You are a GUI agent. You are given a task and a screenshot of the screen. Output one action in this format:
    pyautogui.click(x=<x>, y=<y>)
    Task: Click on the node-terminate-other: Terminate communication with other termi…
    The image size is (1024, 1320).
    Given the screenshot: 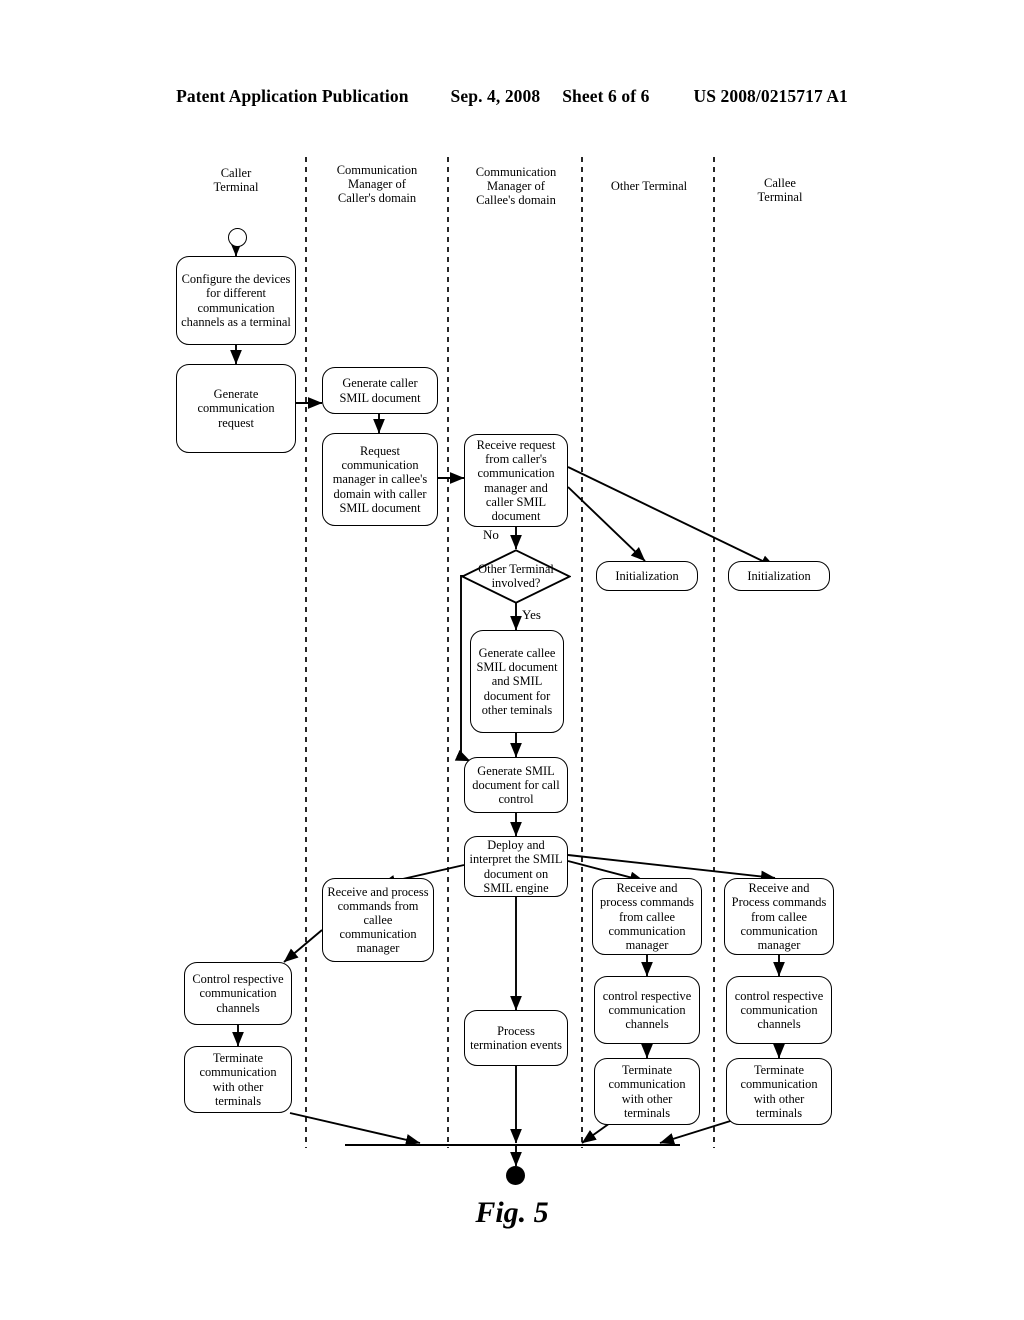 What is the action you would take?
    pyautogui.click(x=647, y=1091)
    